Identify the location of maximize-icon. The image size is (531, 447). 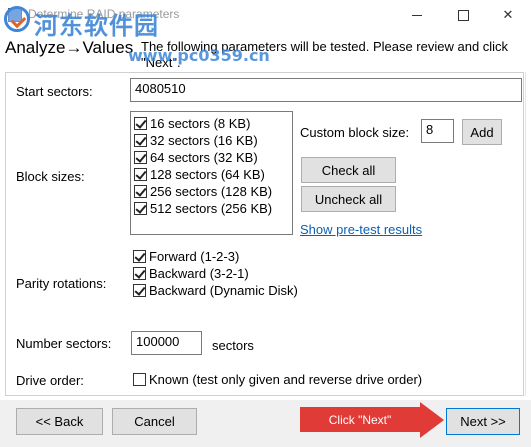
(463, 15).